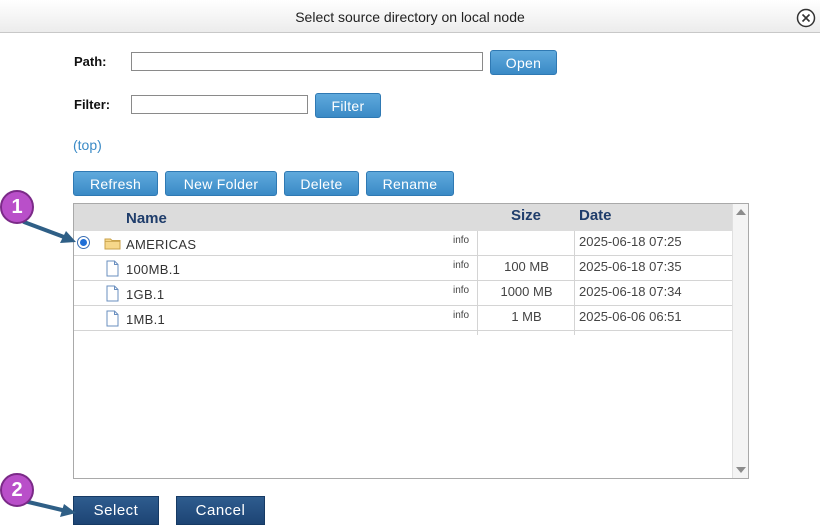 The image size is (820, 532). What do you see at coordinates (523, 62) in the screenshot?
I see `open-button: Open` at bounding box center [523, 62].